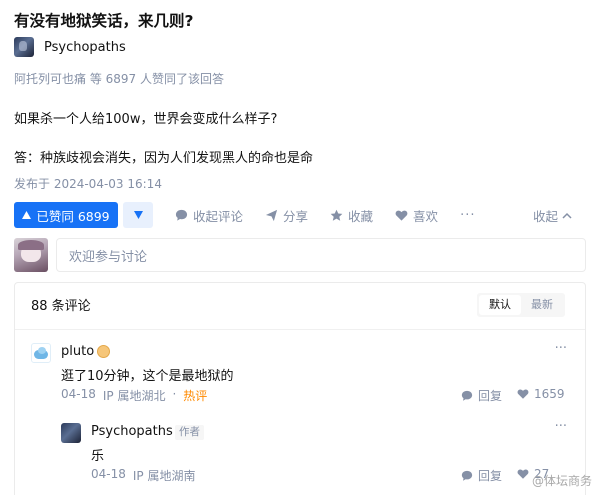 This screenshot has height=495, width=600. What do you see at coordinates (27, 215) in the screenshot?
I see `triangle-up-icon` at bounding box center [27, 215].